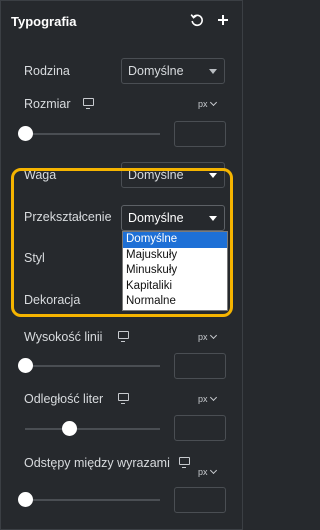 The image size is (320, 530). Describe the element at coordinates (25, 365) in the screenshot. I see `line-height-slider-handle` at that location.